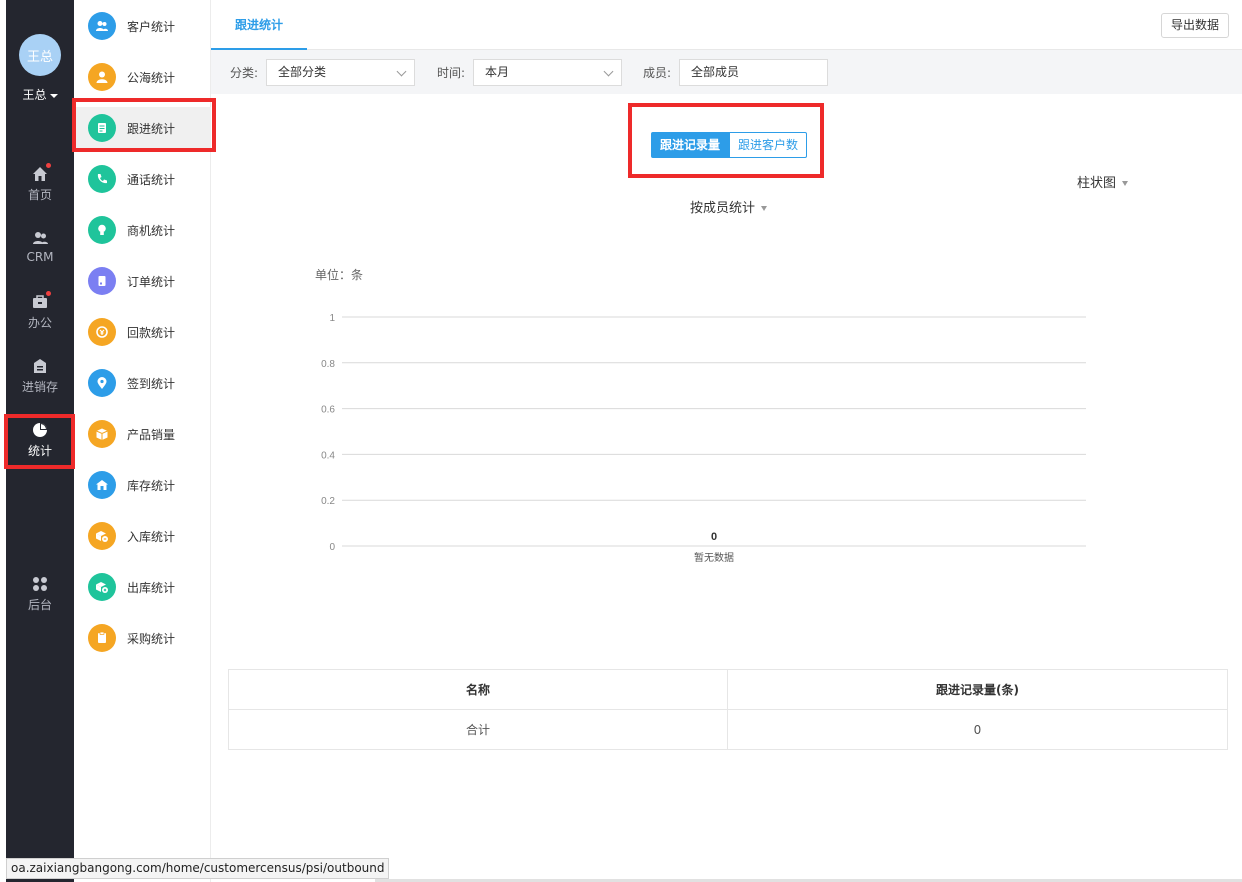  Describe the element at coordinates (478, 689) in the screenshot. I see `column-header-name: 名称` at that location.